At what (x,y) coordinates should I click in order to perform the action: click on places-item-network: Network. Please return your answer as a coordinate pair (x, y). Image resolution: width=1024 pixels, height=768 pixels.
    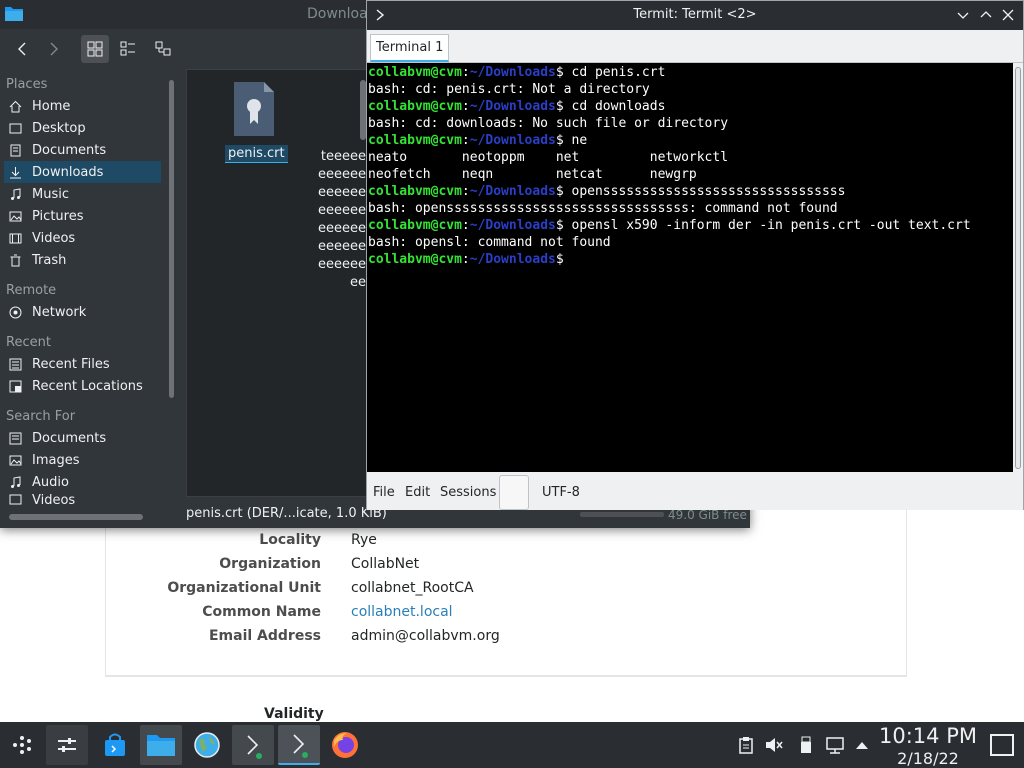
    Looking at the image, I should click on (82, 312).